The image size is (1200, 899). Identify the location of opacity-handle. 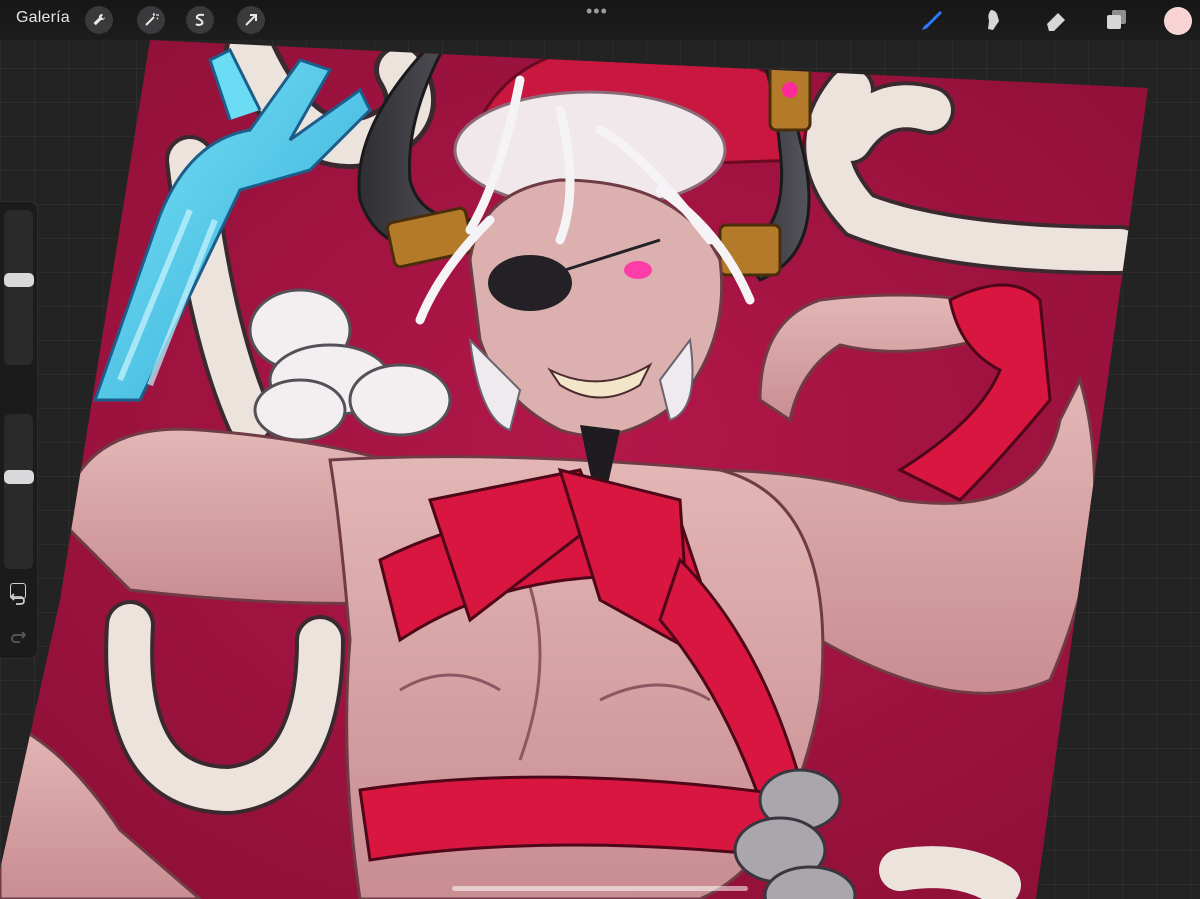
(19, 477).